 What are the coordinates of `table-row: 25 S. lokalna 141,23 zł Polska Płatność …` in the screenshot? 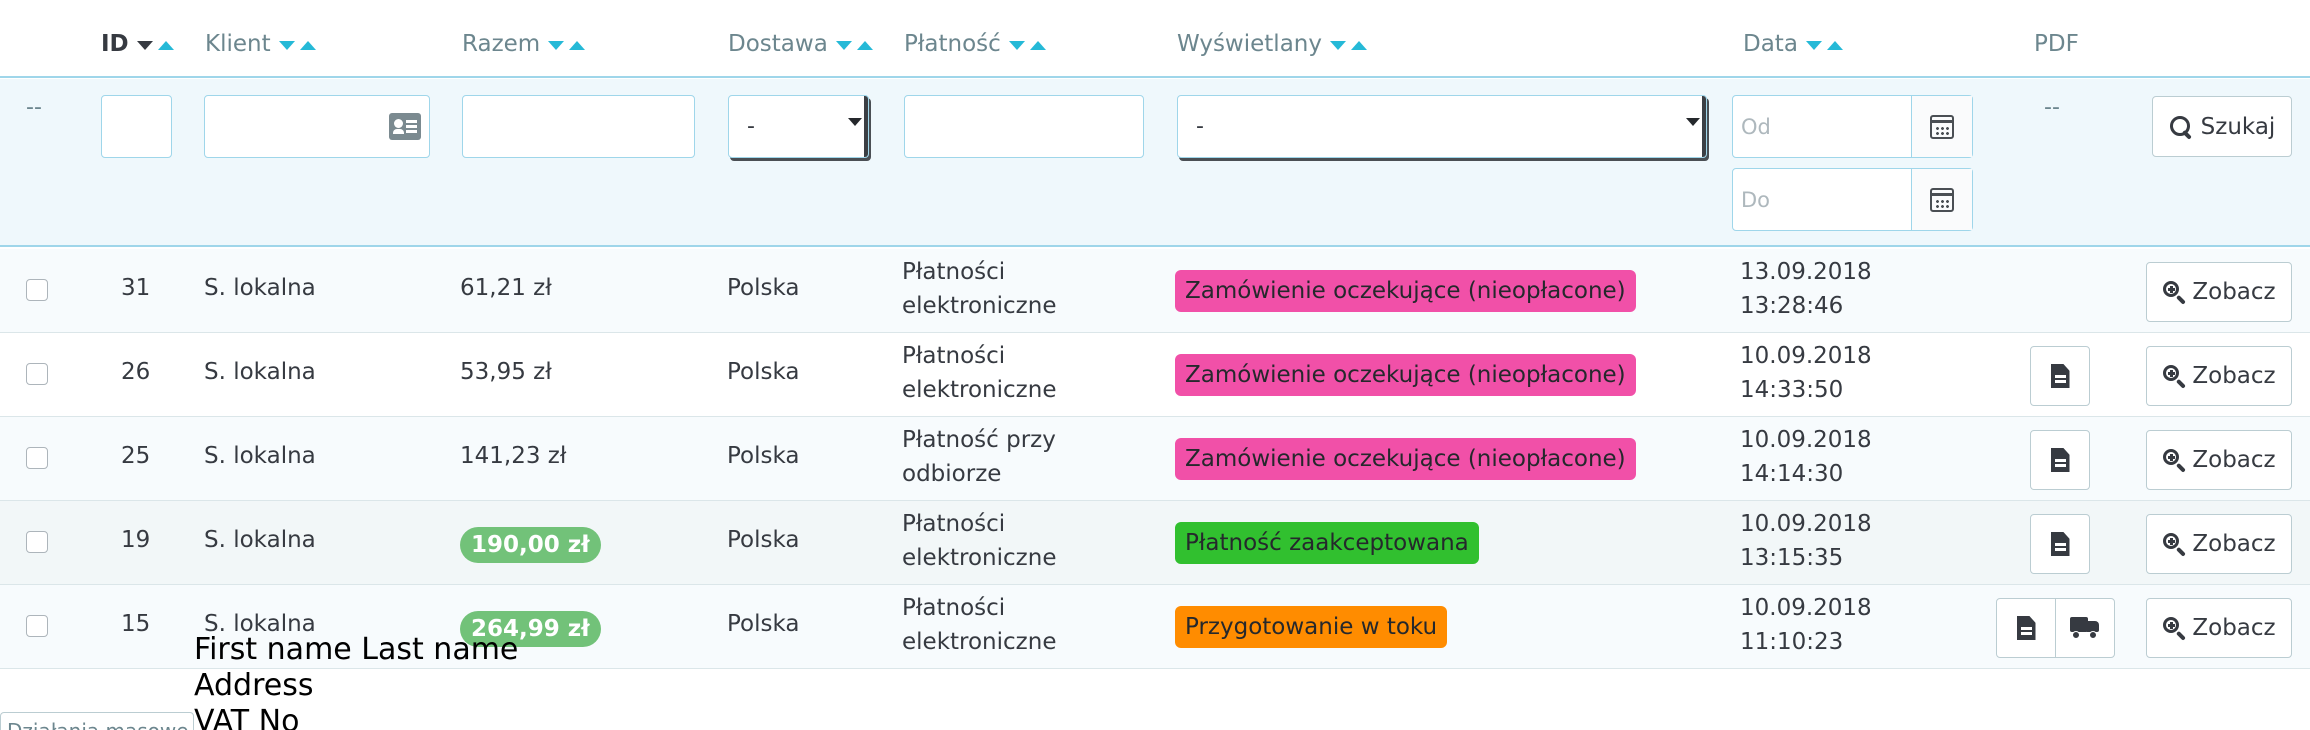 It's located at (1155, 459).